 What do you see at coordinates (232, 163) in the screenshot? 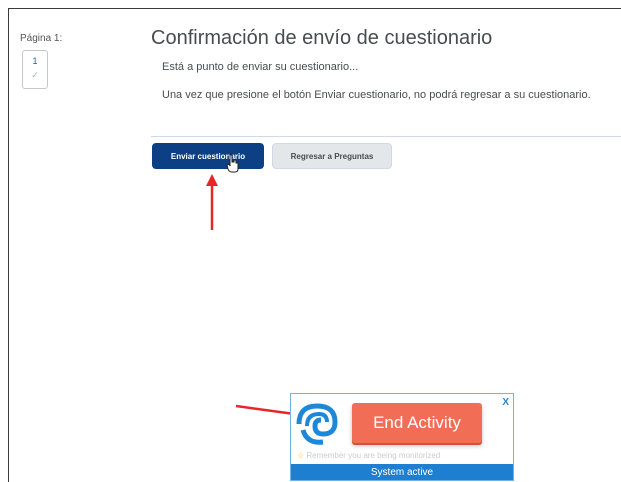
I see `hand-cursor-icon` at bounding box center [232, 163].